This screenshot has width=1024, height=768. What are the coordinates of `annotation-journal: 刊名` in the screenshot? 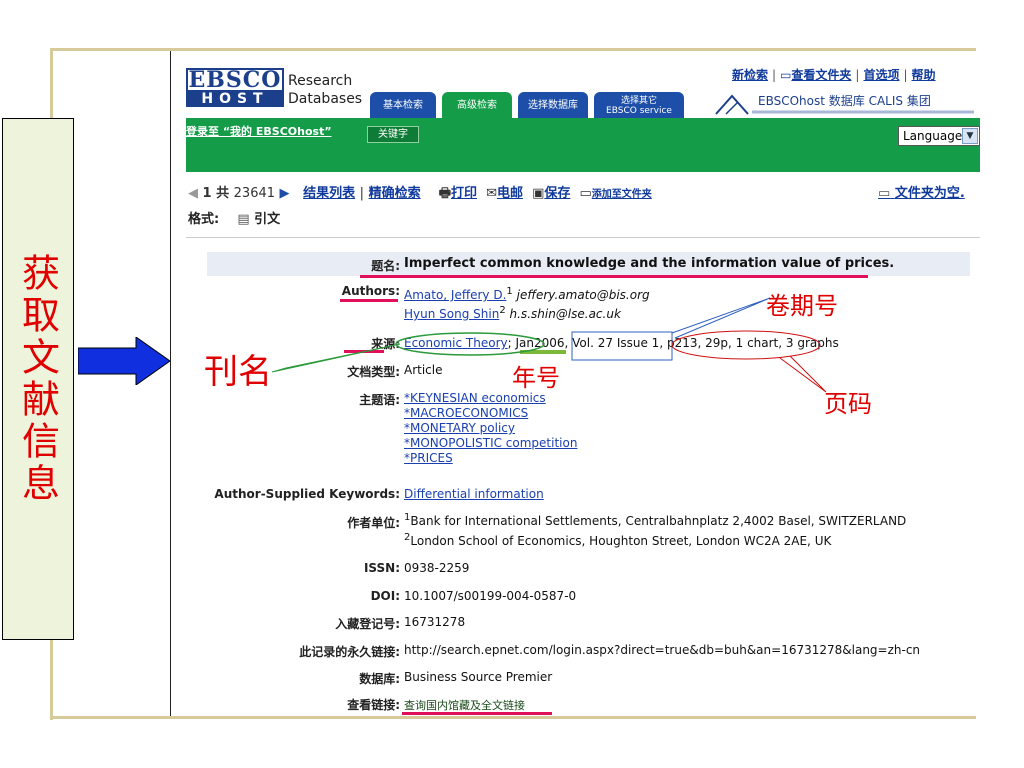 It's located at (238, 372).